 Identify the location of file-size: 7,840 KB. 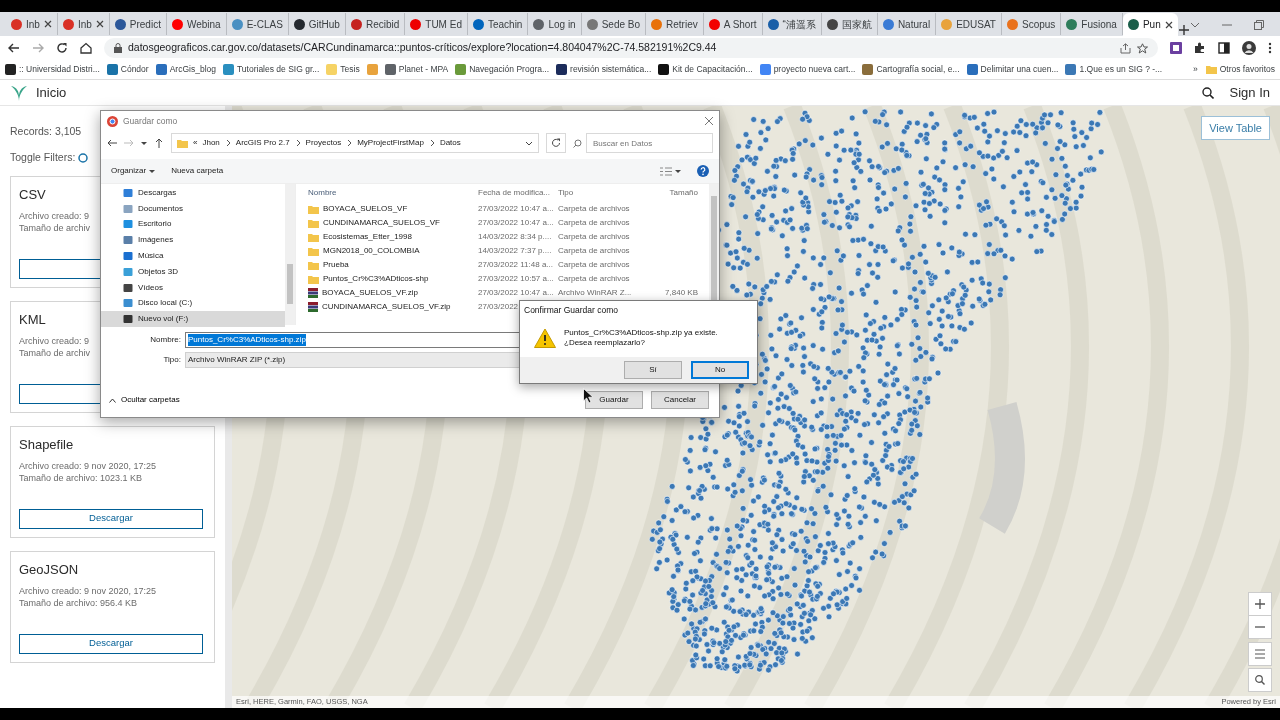
(681, 292).